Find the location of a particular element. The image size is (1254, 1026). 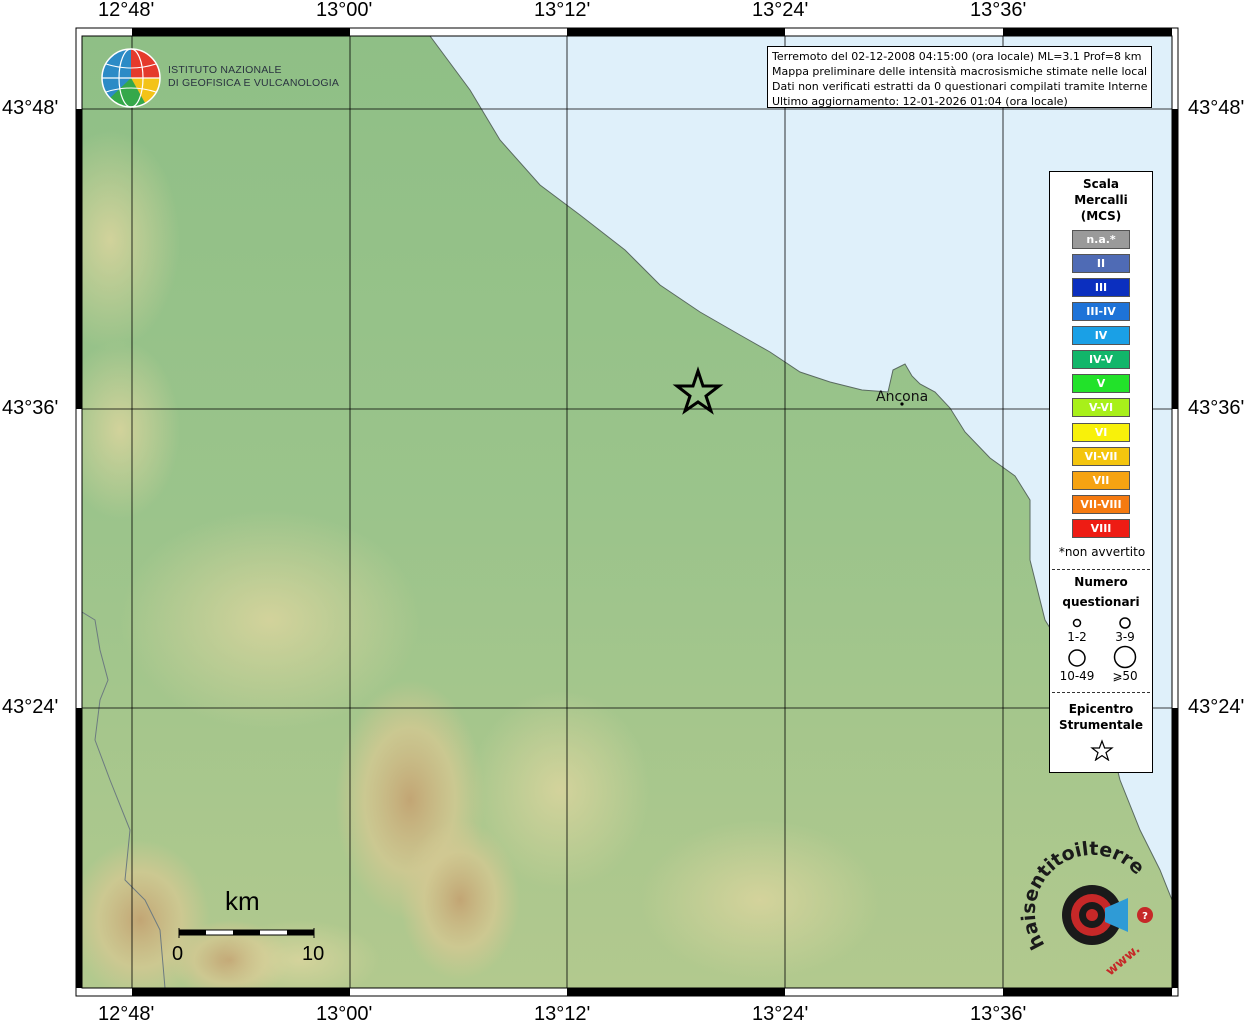

scale-bar-start: 0 is located at coordinates (178, 954).